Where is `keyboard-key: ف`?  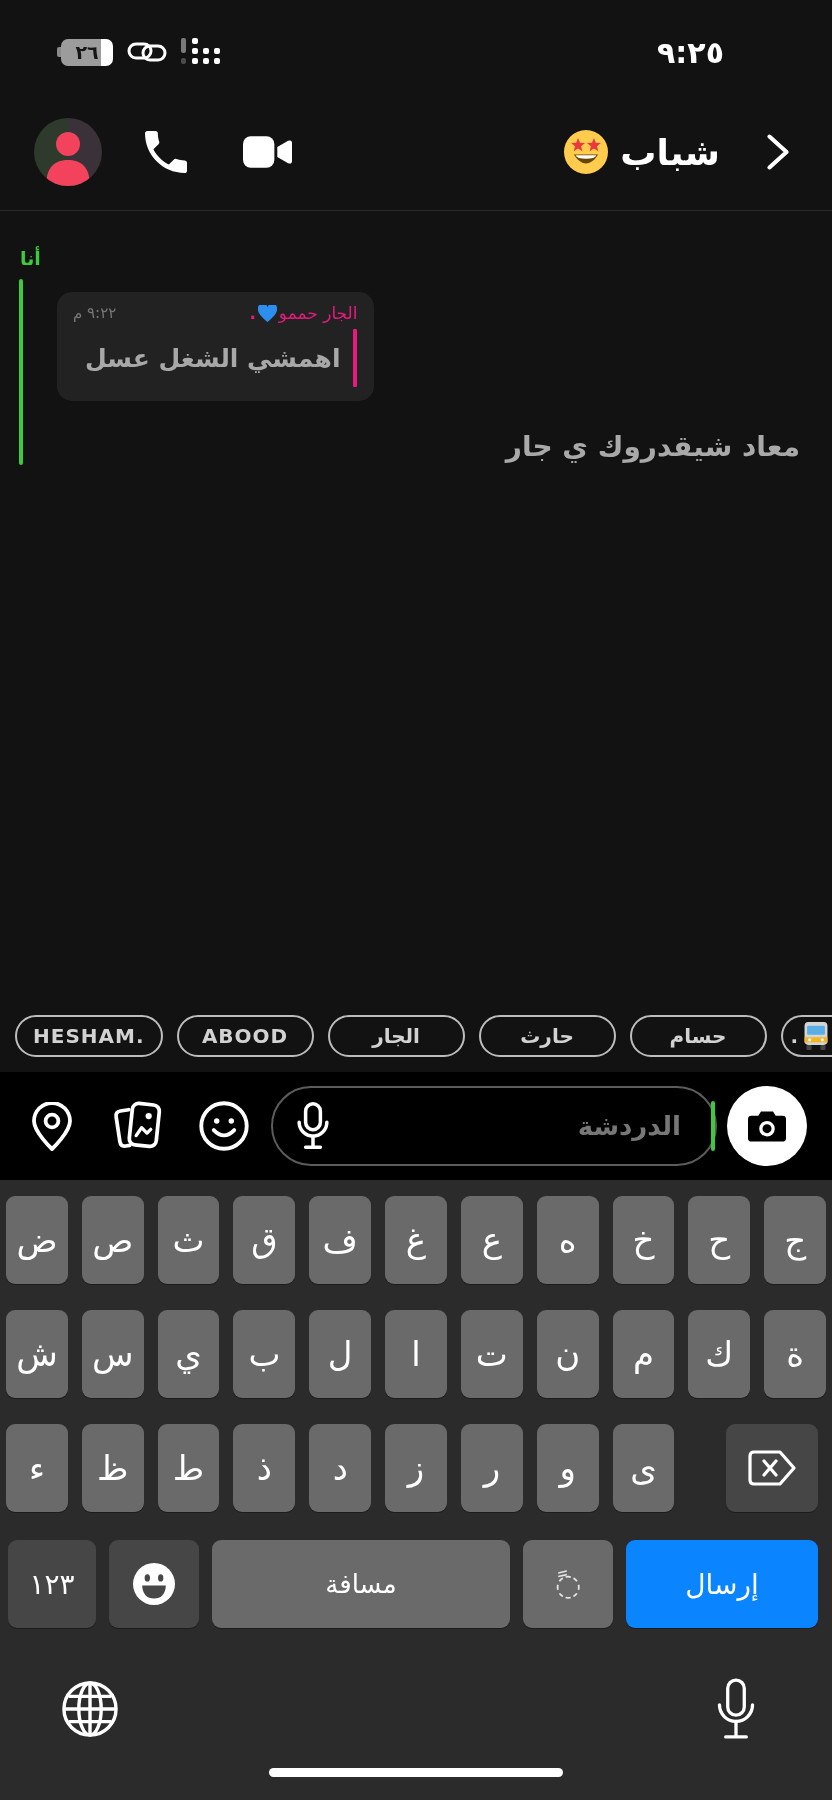 keyboard-key: ف is located at coordinates (340, 1240).